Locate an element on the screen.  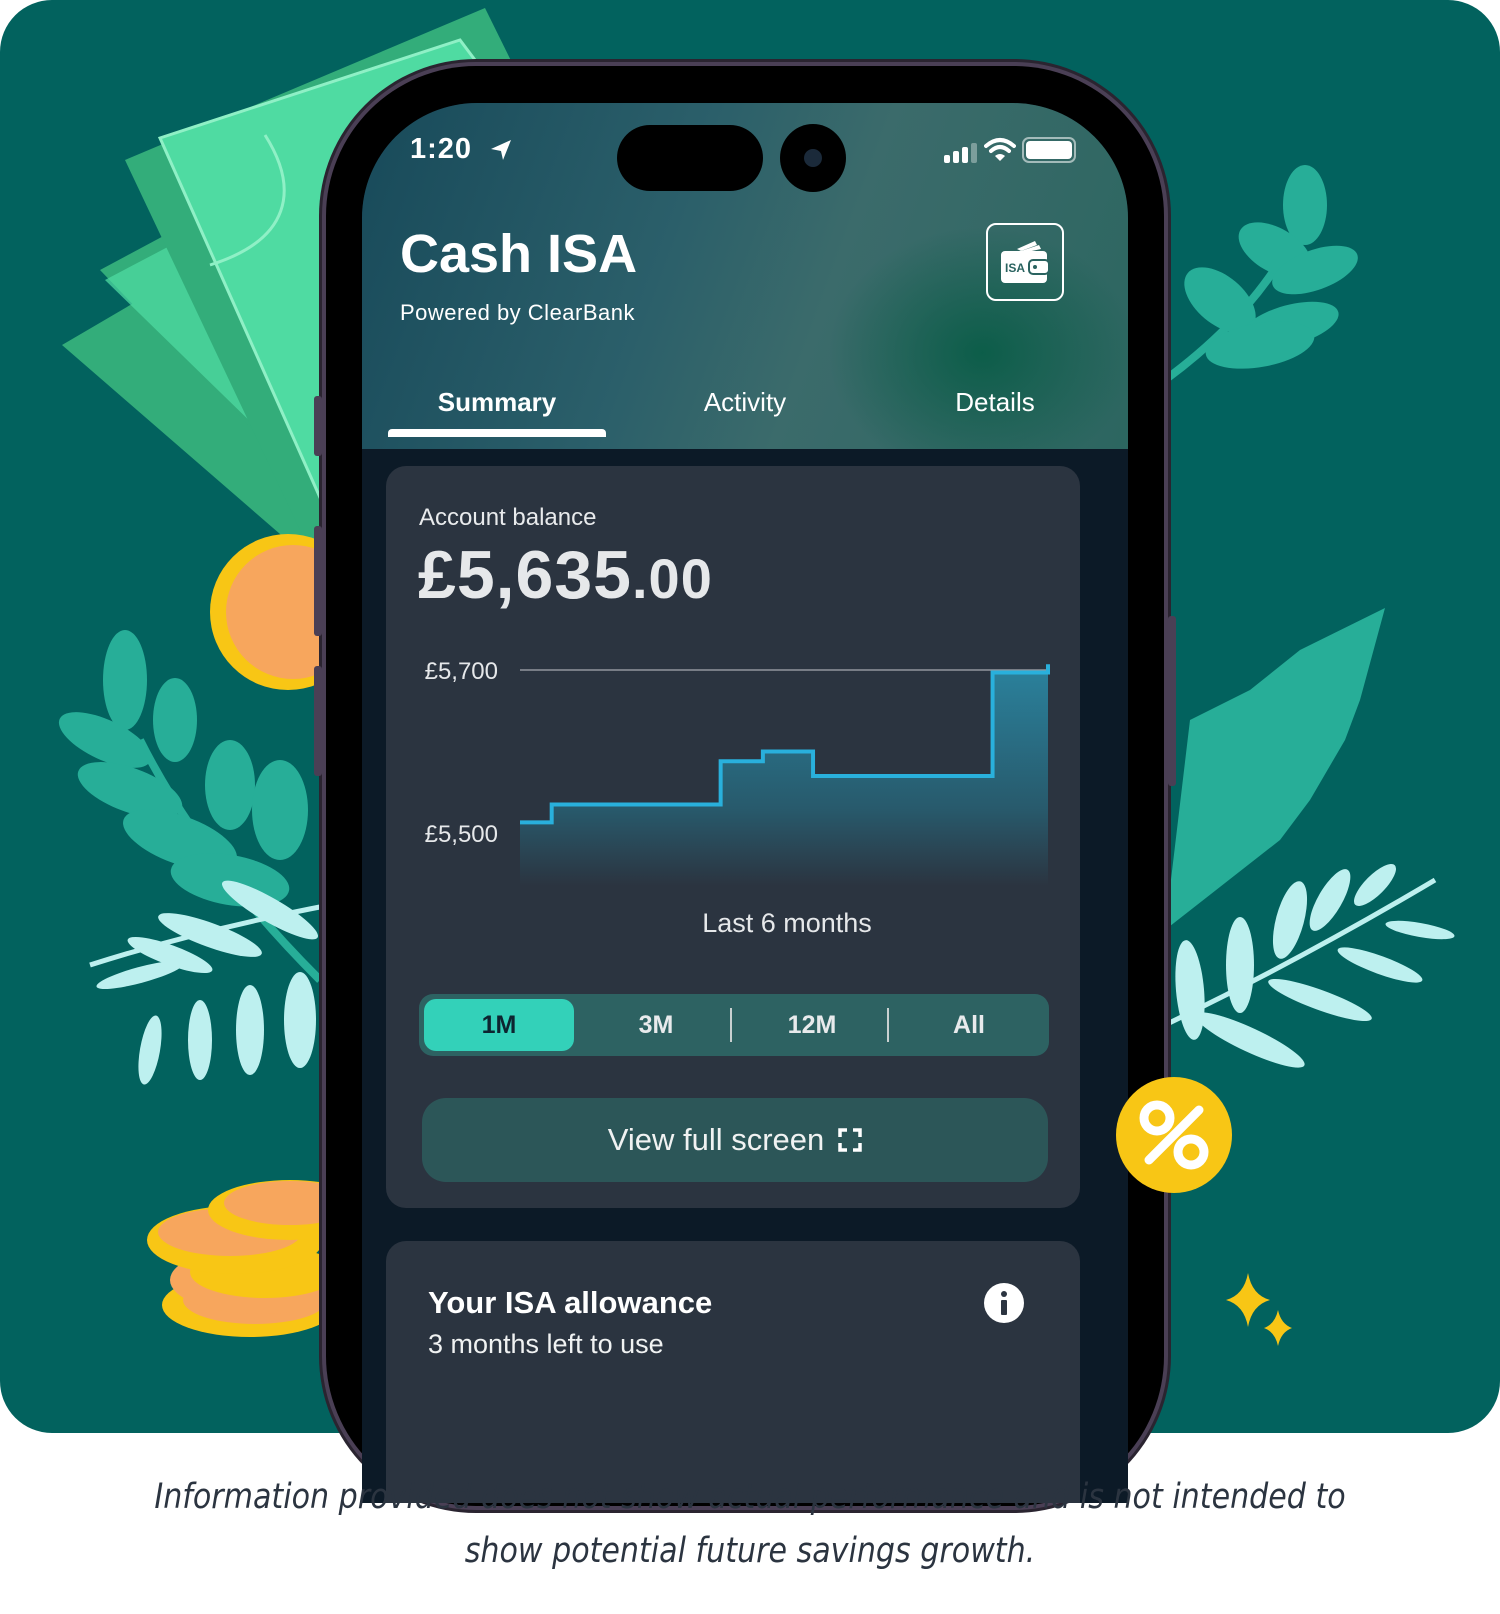
volume-down-button is located at coordinates (318, 721).